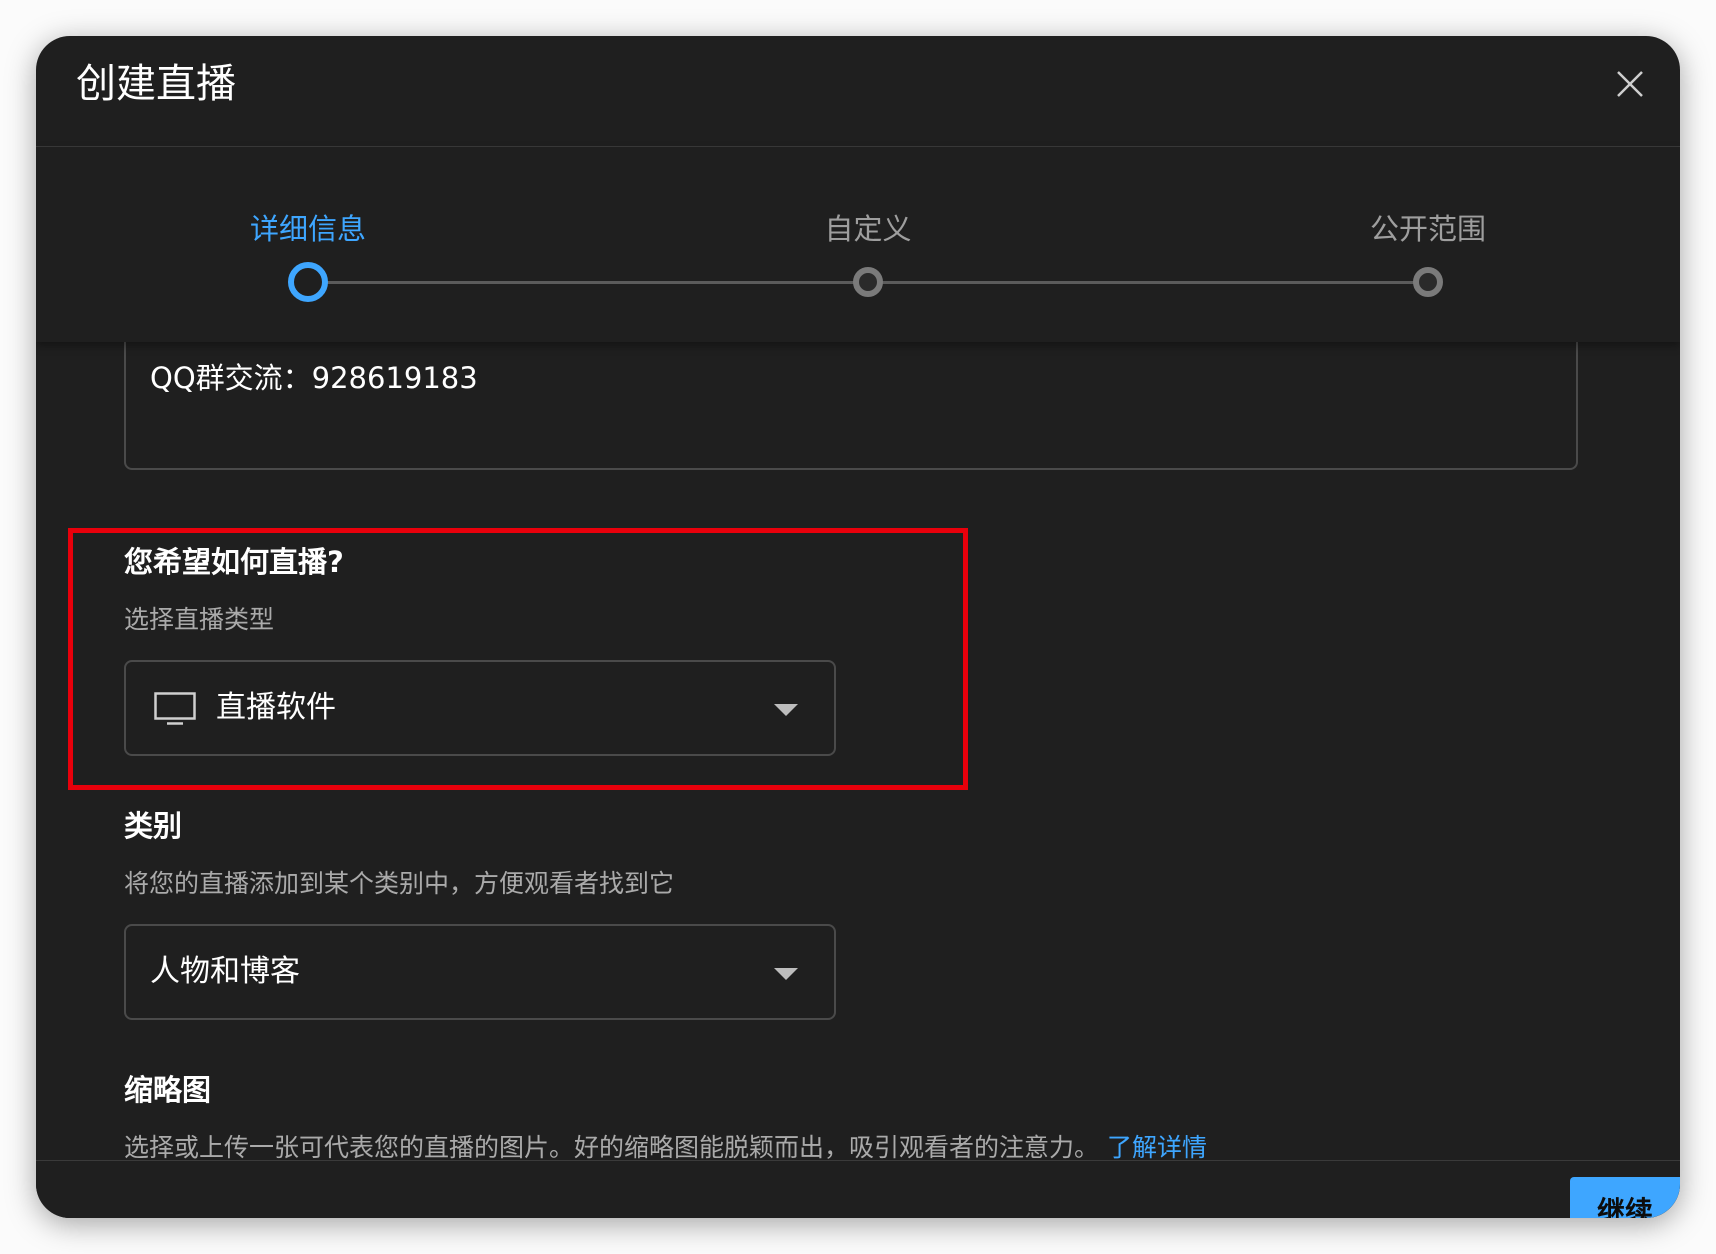 The image size is (1716, 1254). Describe the element at coordinates (308, 229) in the screenshot. I see `step-label-details: 详细信息` at that location.